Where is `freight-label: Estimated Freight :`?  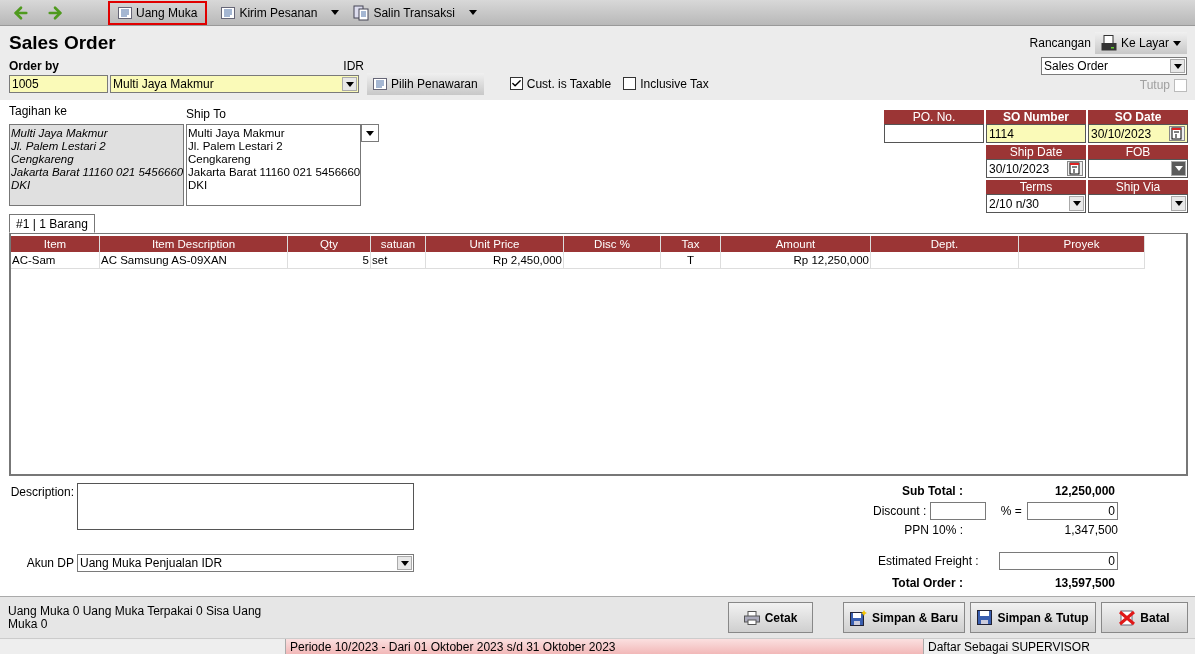
freight-label: Estimated Freight : is located at coordinates (929, 561).